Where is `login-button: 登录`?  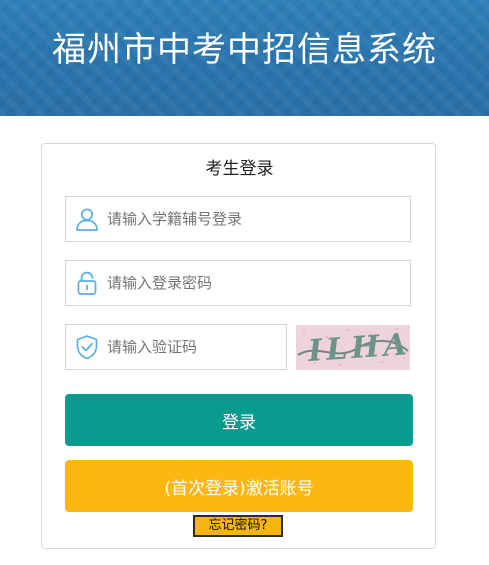
login-button: 登录 is located at coordinates (239, 420).